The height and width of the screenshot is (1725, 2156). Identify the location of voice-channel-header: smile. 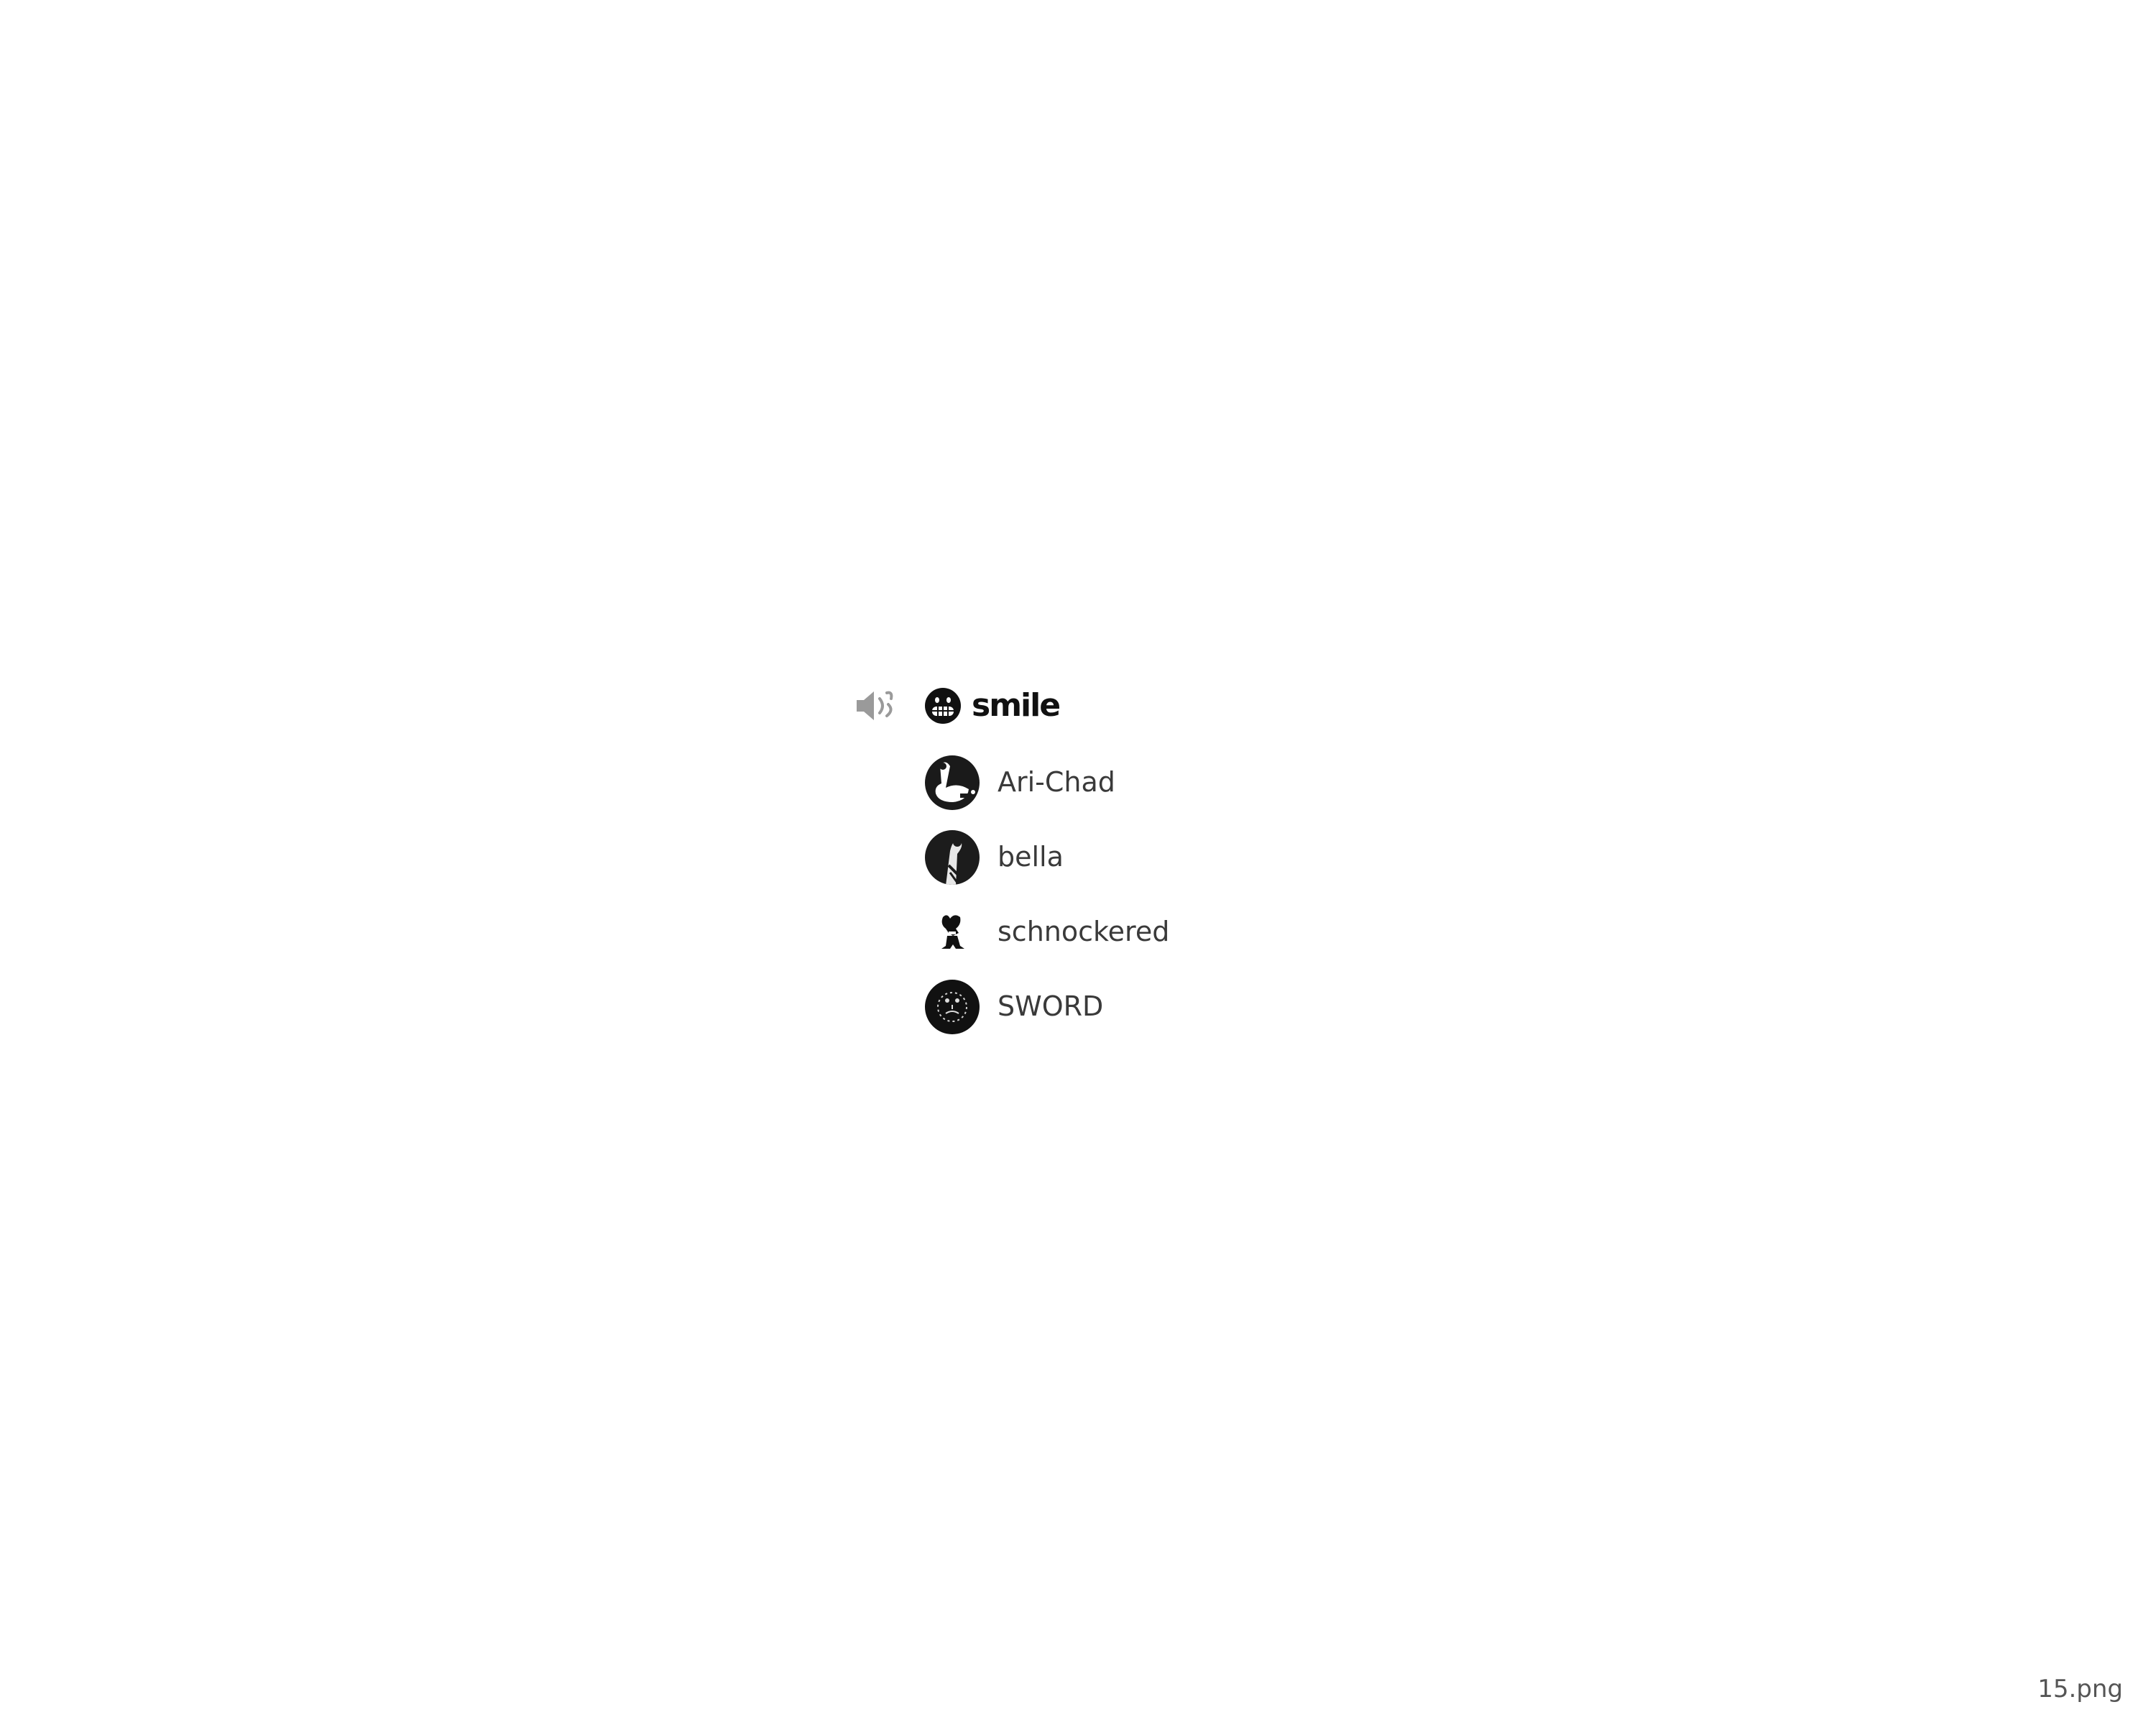
(1042, 706).